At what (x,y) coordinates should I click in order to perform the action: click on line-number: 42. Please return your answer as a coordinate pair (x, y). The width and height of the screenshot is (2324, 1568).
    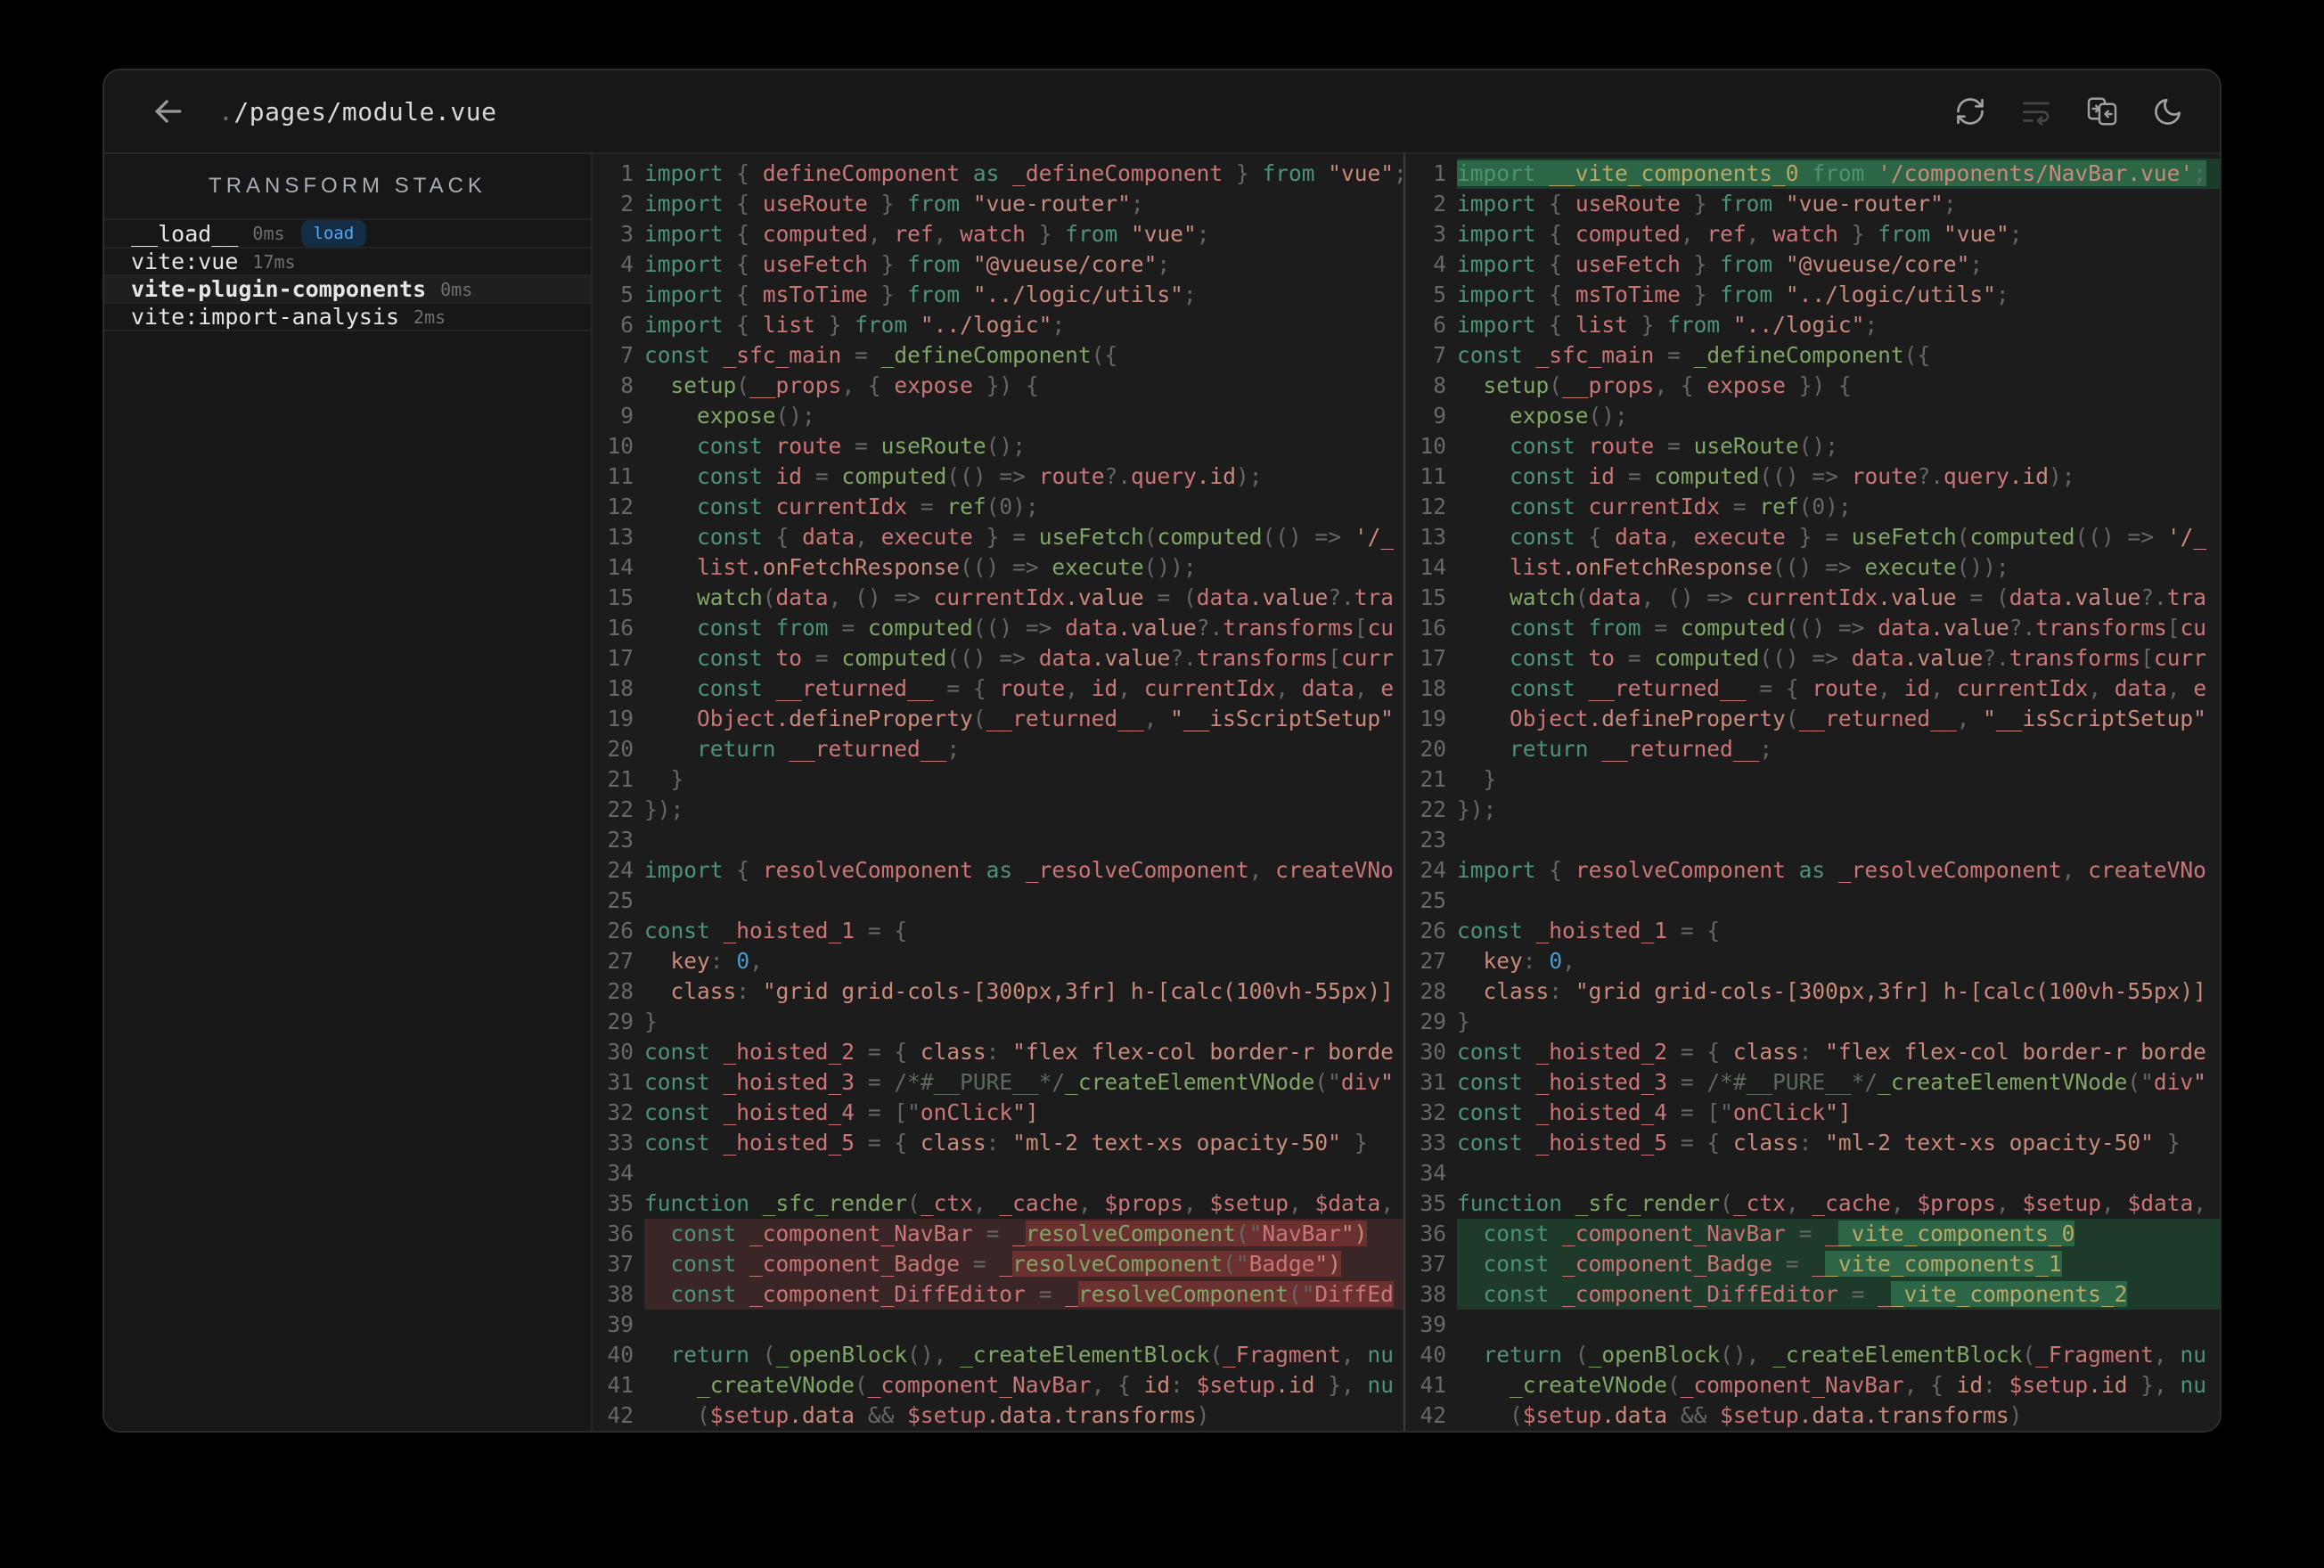
    Looking at the image, I should click on (1433, 1415).